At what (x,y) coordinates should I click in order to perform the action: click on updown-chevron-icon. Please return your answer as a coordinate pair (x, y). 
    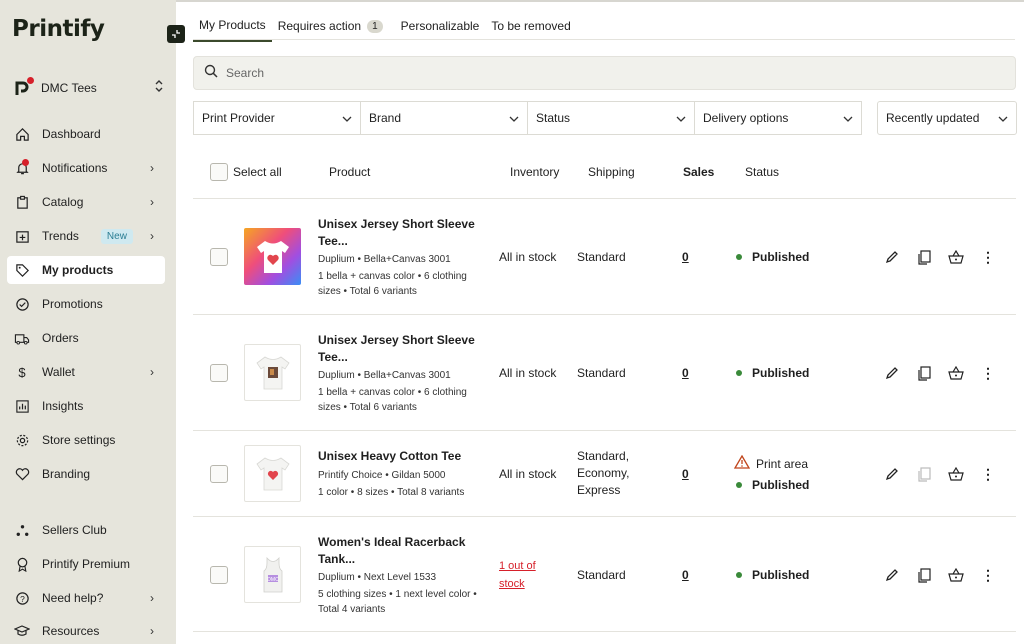
    Looking at the image, I should click on (159, 88).